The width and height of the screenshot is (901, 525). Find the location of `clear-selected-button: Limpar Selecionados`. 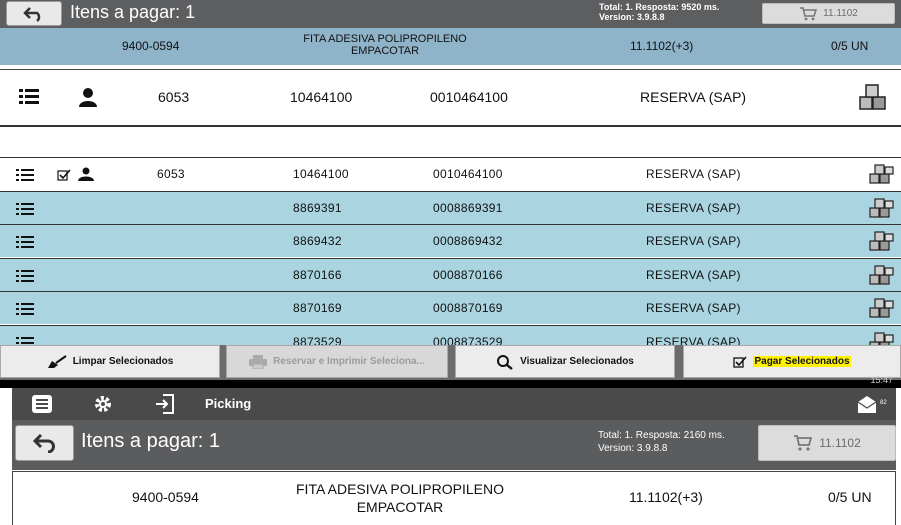

clear-selected-button: Limpar Selecionados is located at coordinates (110, 361).